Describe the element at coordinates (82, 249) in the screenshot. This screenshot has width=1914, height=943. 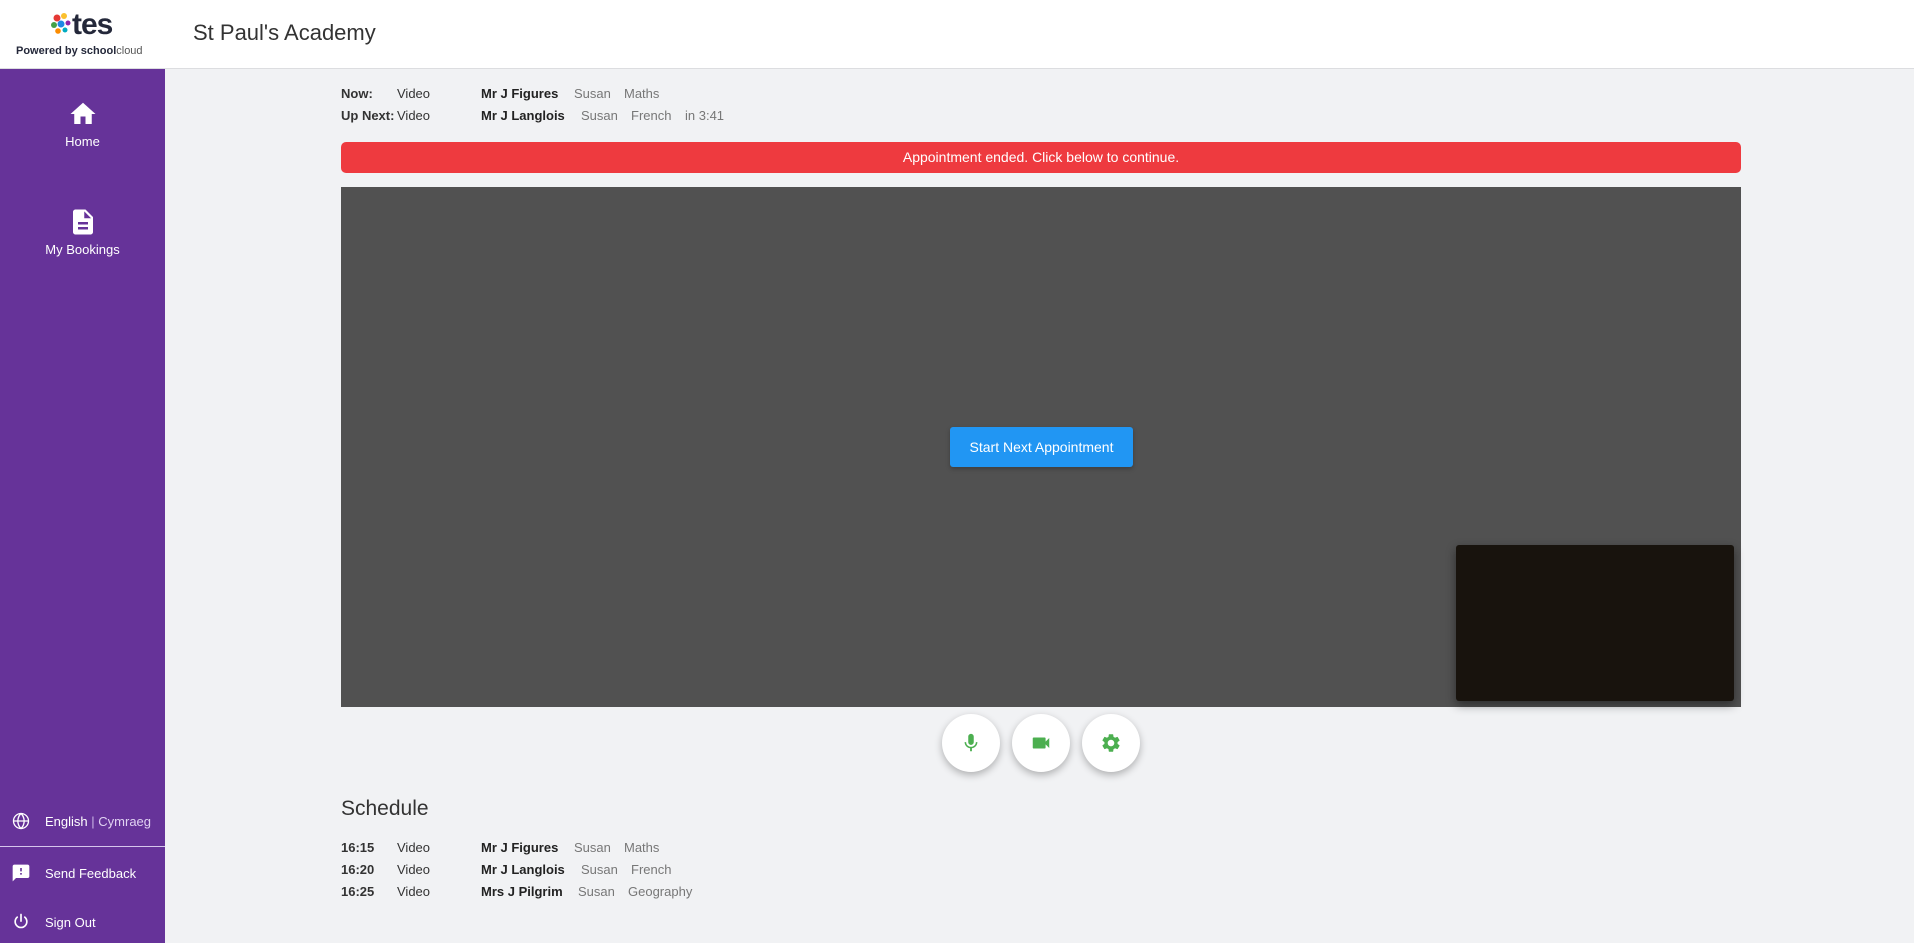
I see `sidebar-item-label: My Bookings` at that location.